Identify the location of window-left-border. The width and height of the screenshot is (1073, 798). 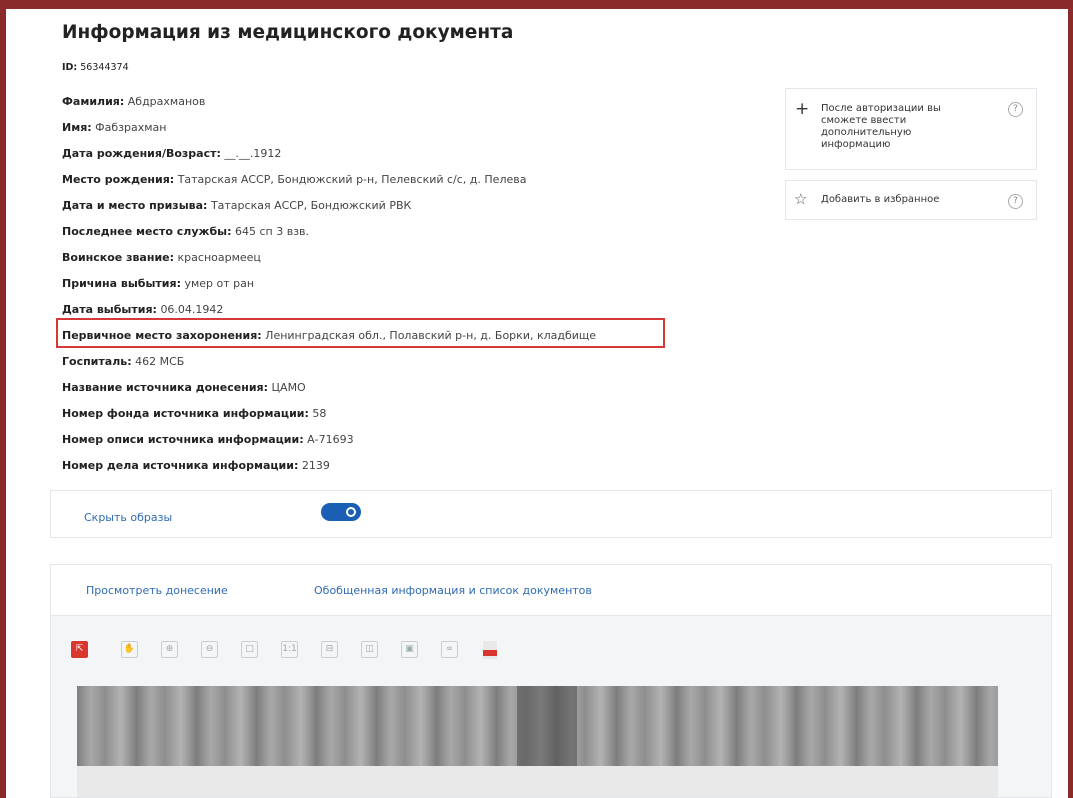
(3, 399).